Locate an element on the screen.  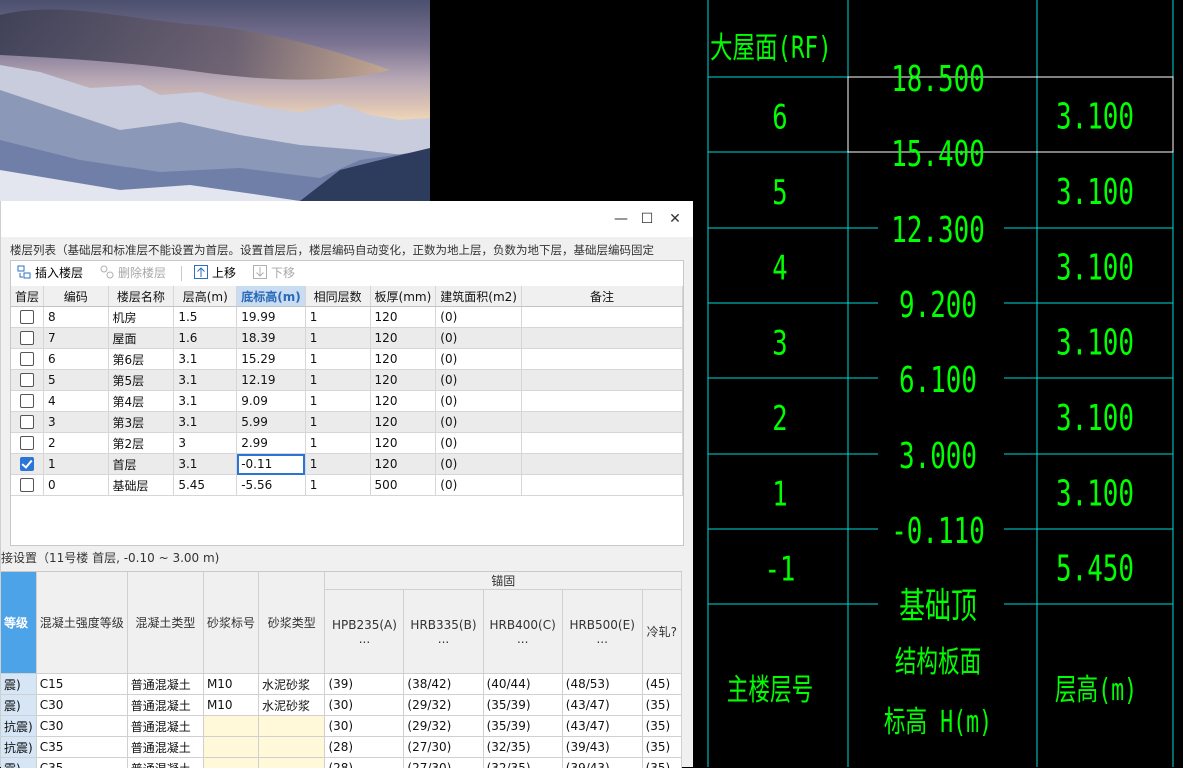
col-bottom-elevation: 底标高(m) is located at coordinates (271, 296).